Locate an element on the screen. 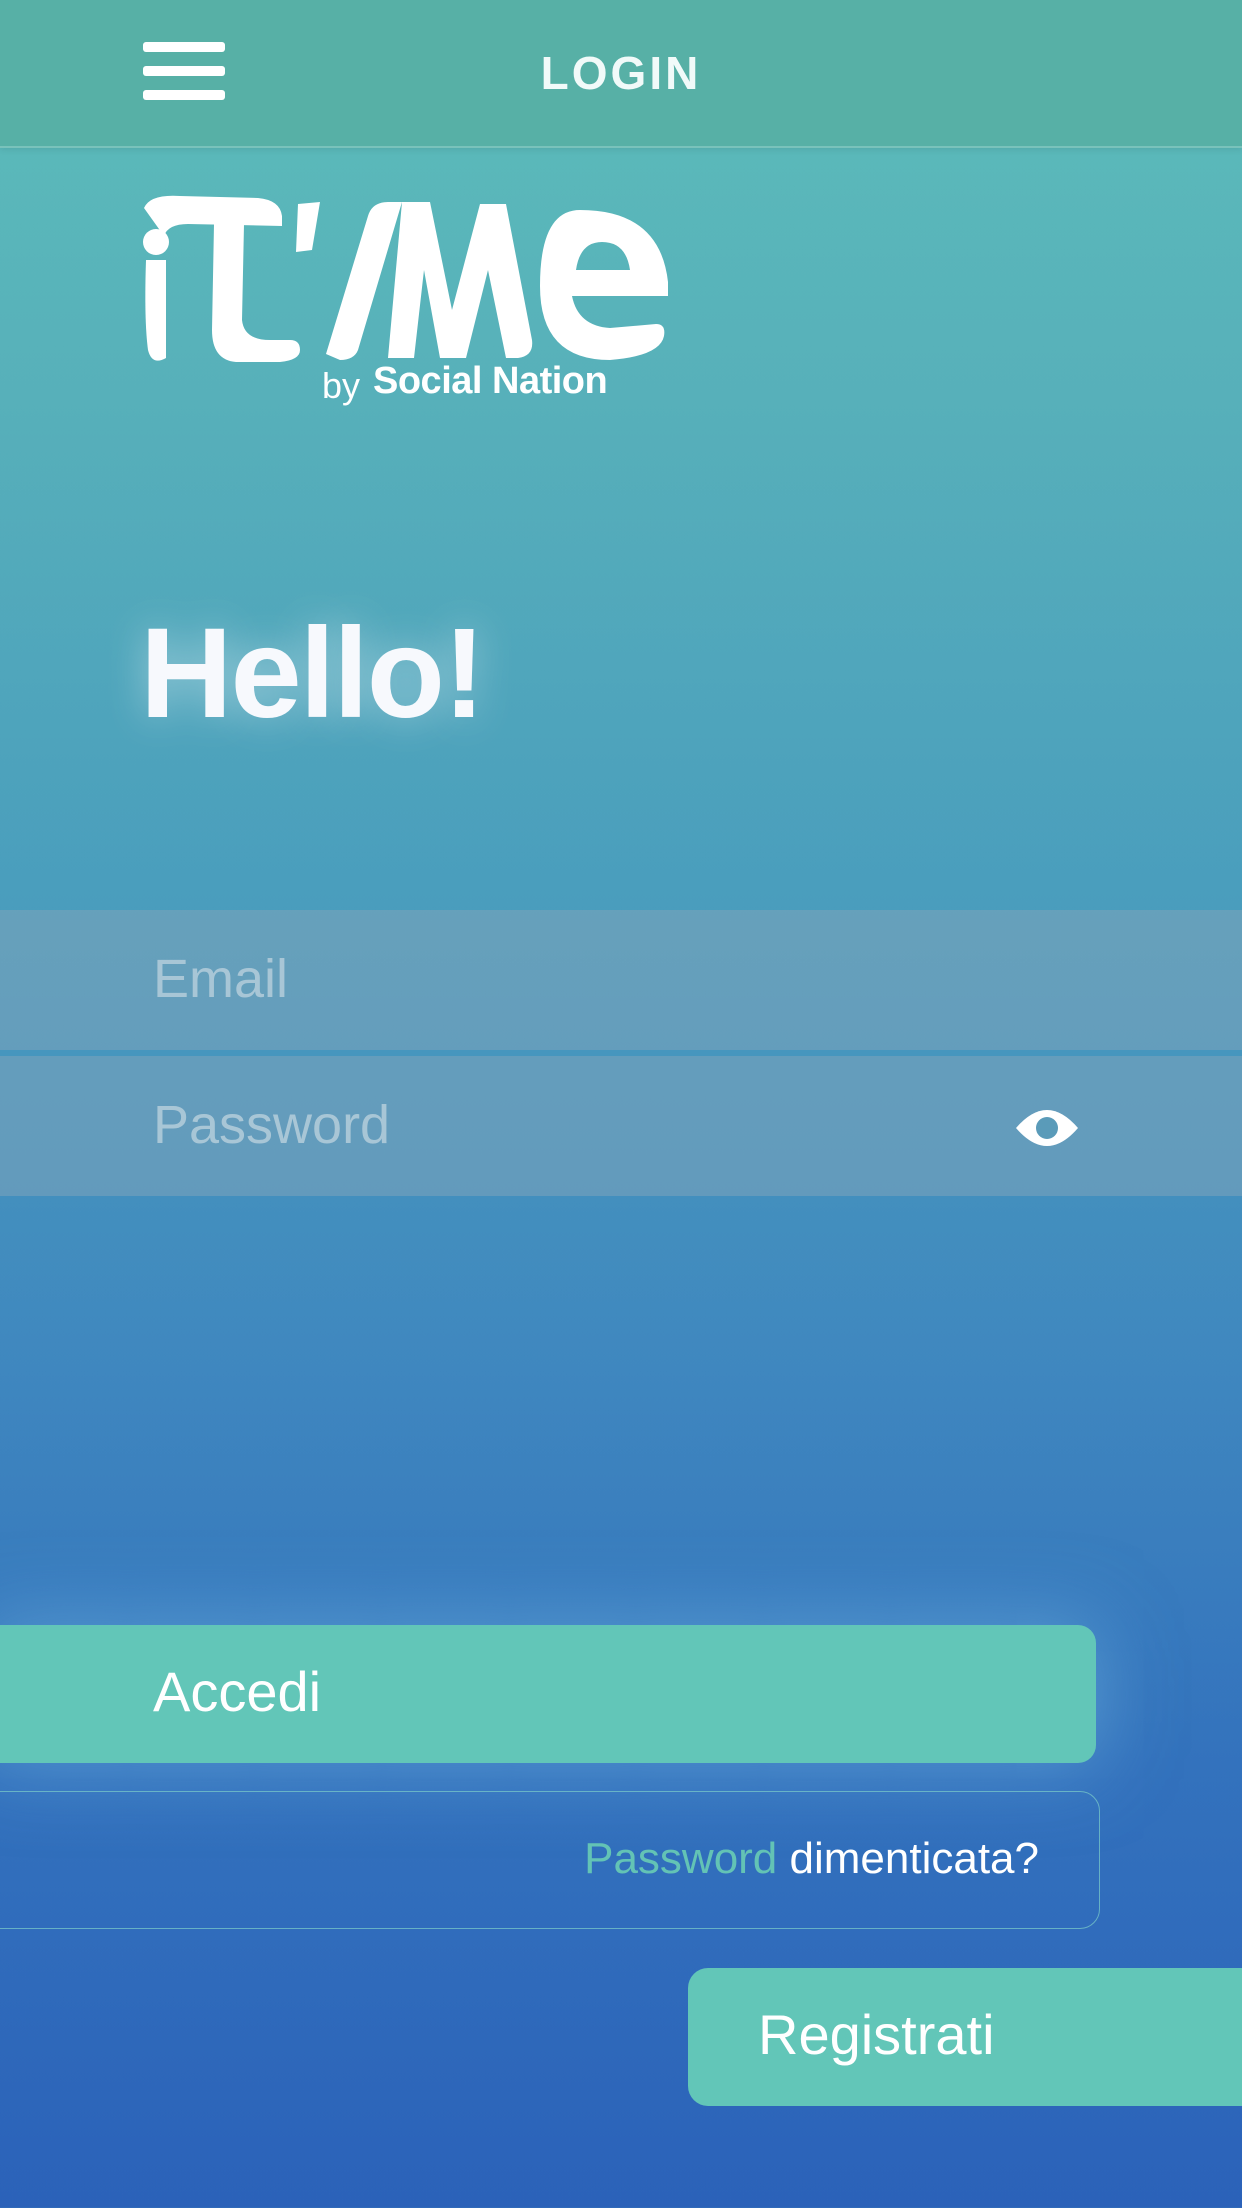 The width and height of the screenshot is (1242, 2208). forgot-password-rest: dimenticata? is located at coordinates (914, 1858).